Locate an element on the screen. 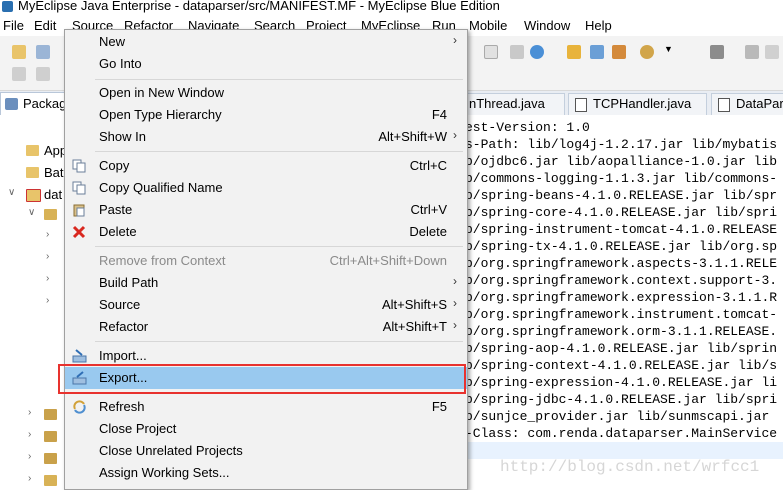  code-line: -Class: com.renda.dataparser.MainService is located at coordinates (621, 433).